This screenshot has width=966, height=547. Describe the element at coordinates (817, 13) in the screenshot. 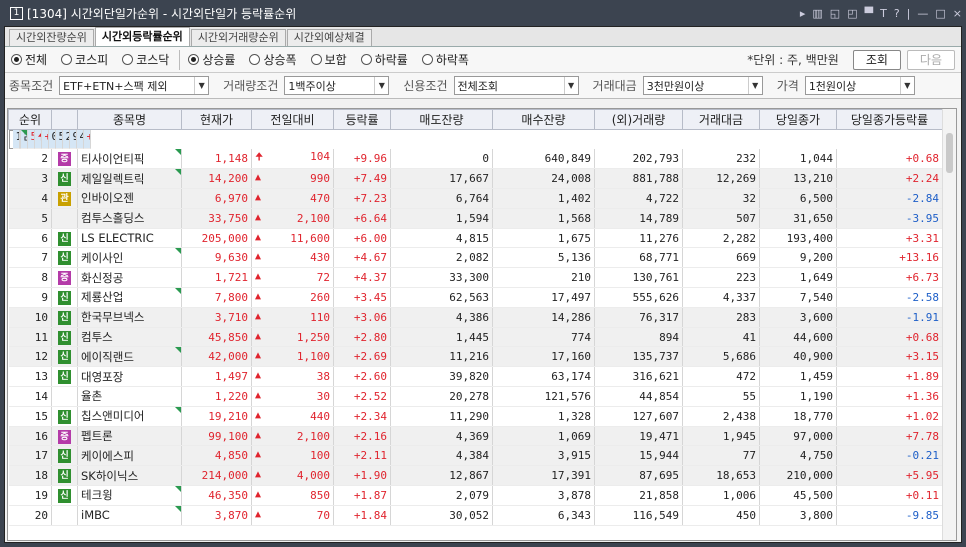

I see `window-control-1: ▥` at that location.